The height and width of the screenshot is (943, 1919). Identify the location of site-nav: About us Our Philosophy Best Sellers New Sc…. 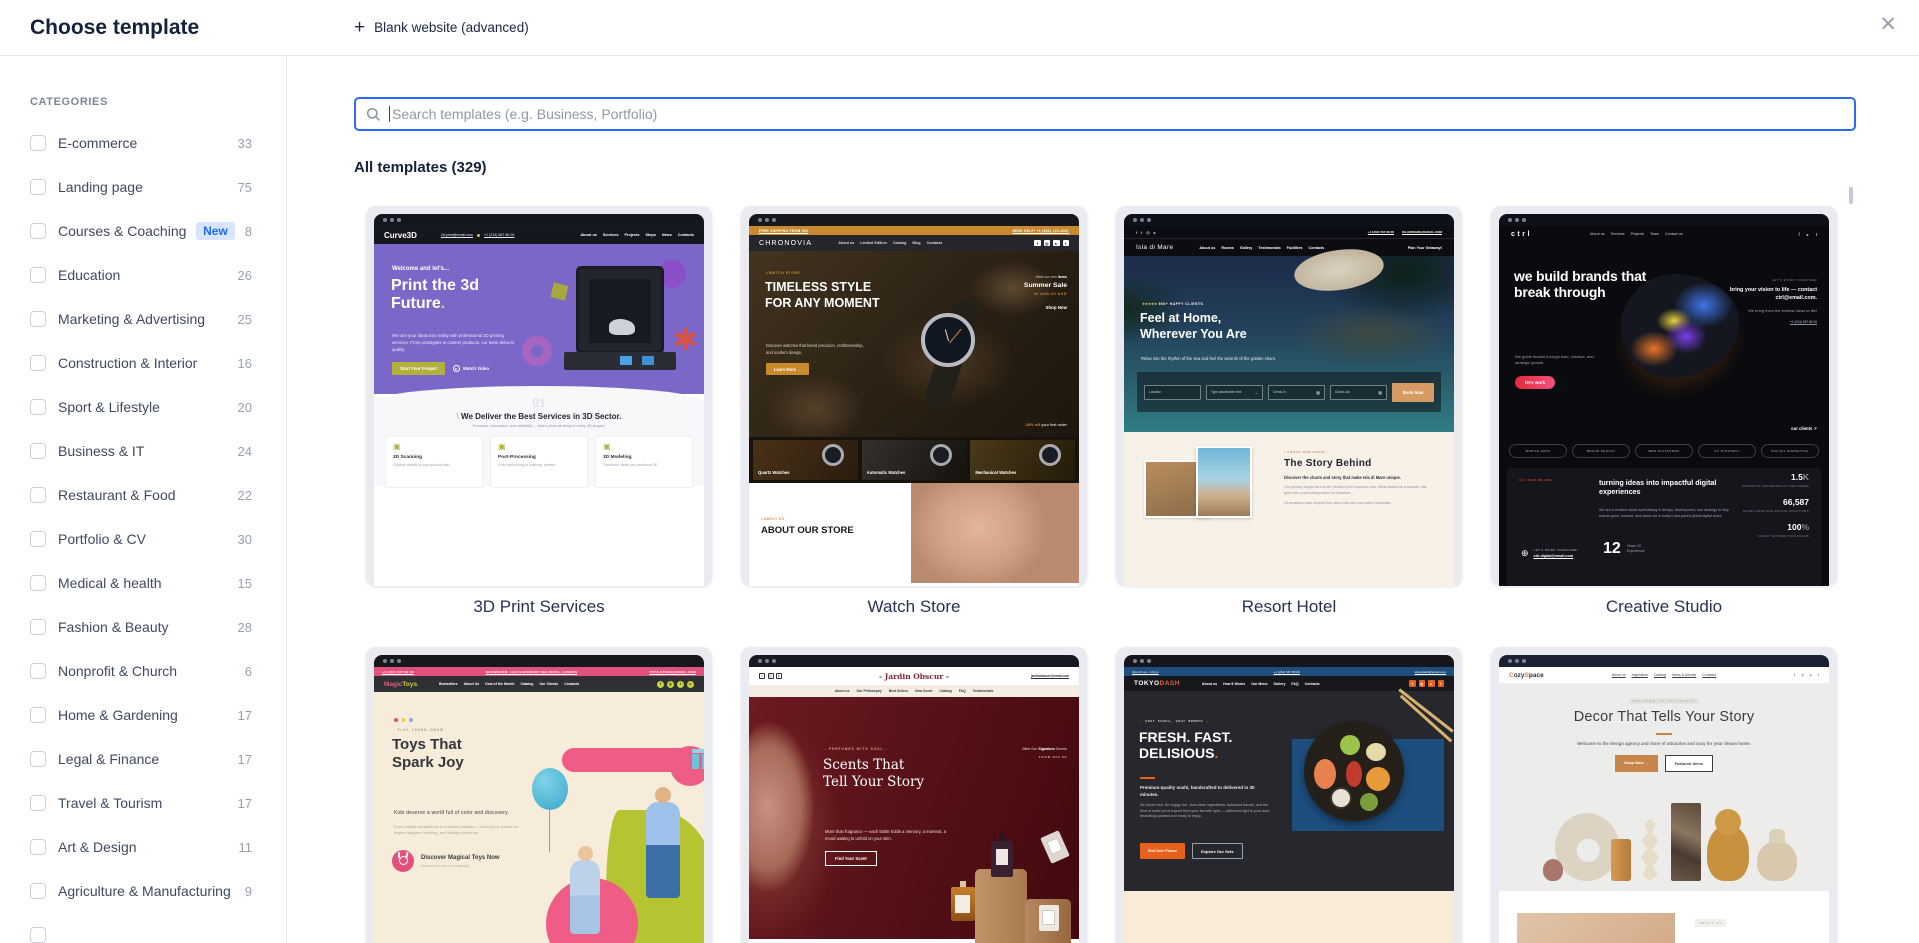
(914, 691).